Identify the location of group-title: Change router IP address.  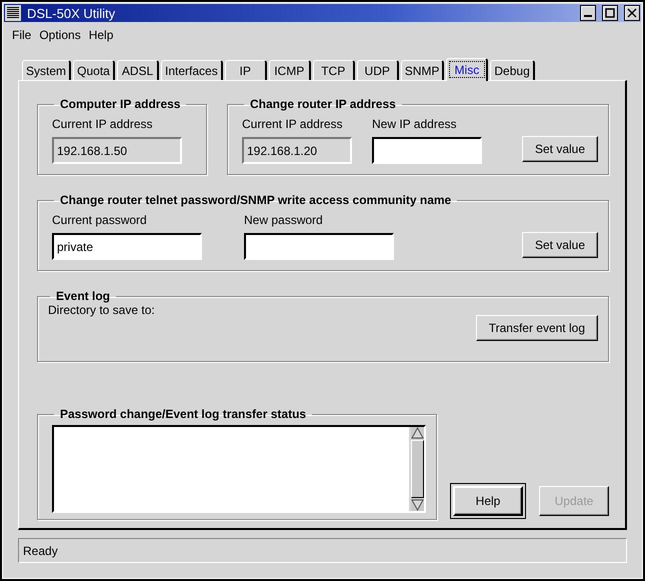
(323, 104).